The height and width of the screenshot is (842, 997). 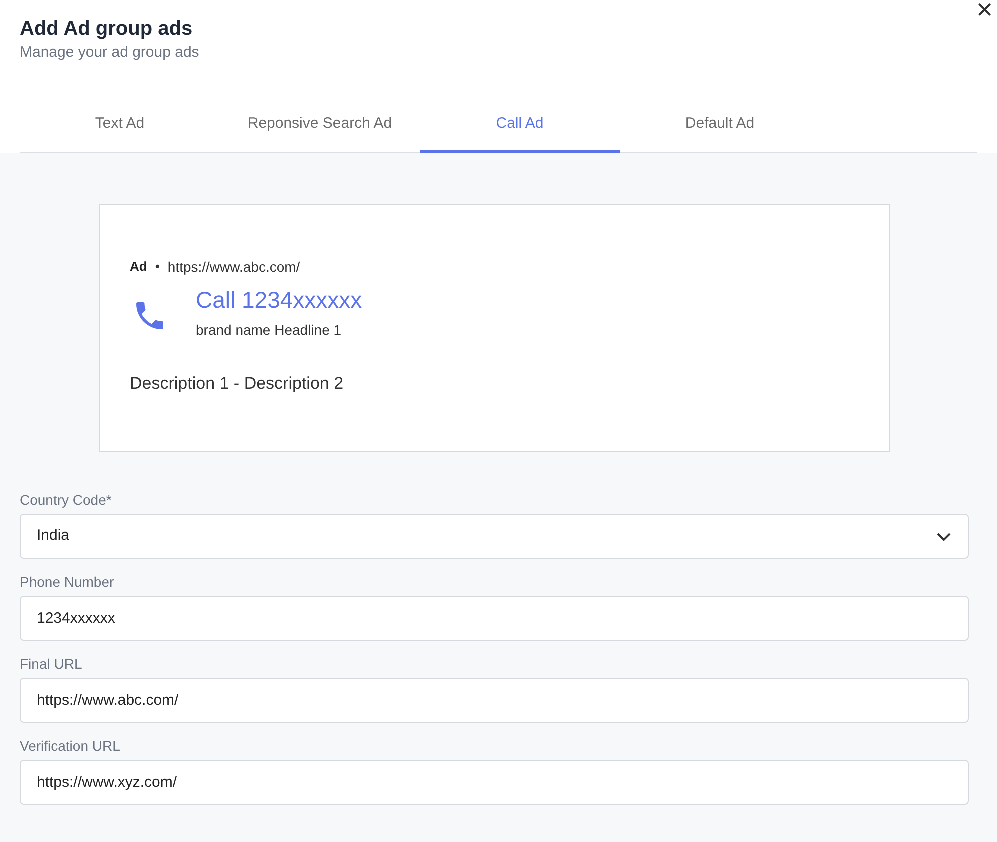 What do you see at coordinates (494, 618) in the screenshot?
I see `input-field: 1234xxxxxx` at bounding box center [494, 618].